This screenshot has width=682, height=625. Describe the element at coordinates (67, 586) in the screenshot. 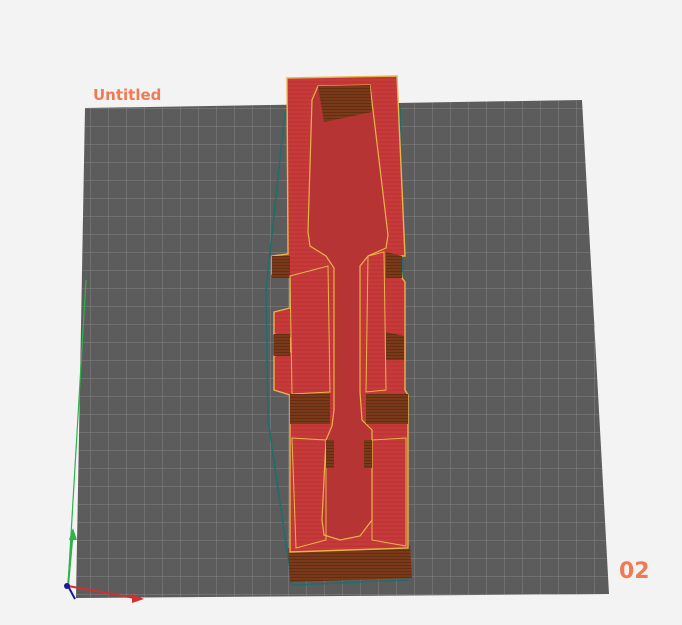

I see `axes-origin` at that location.